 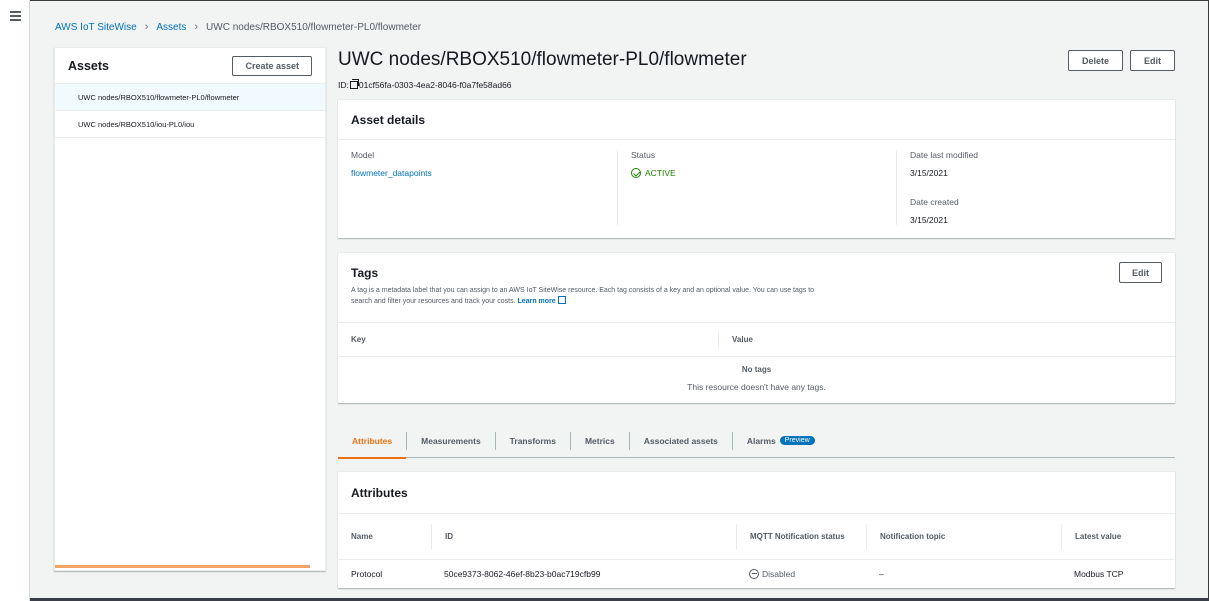 I want to click on tags-col-value: Value, so click(x=736, y=339).